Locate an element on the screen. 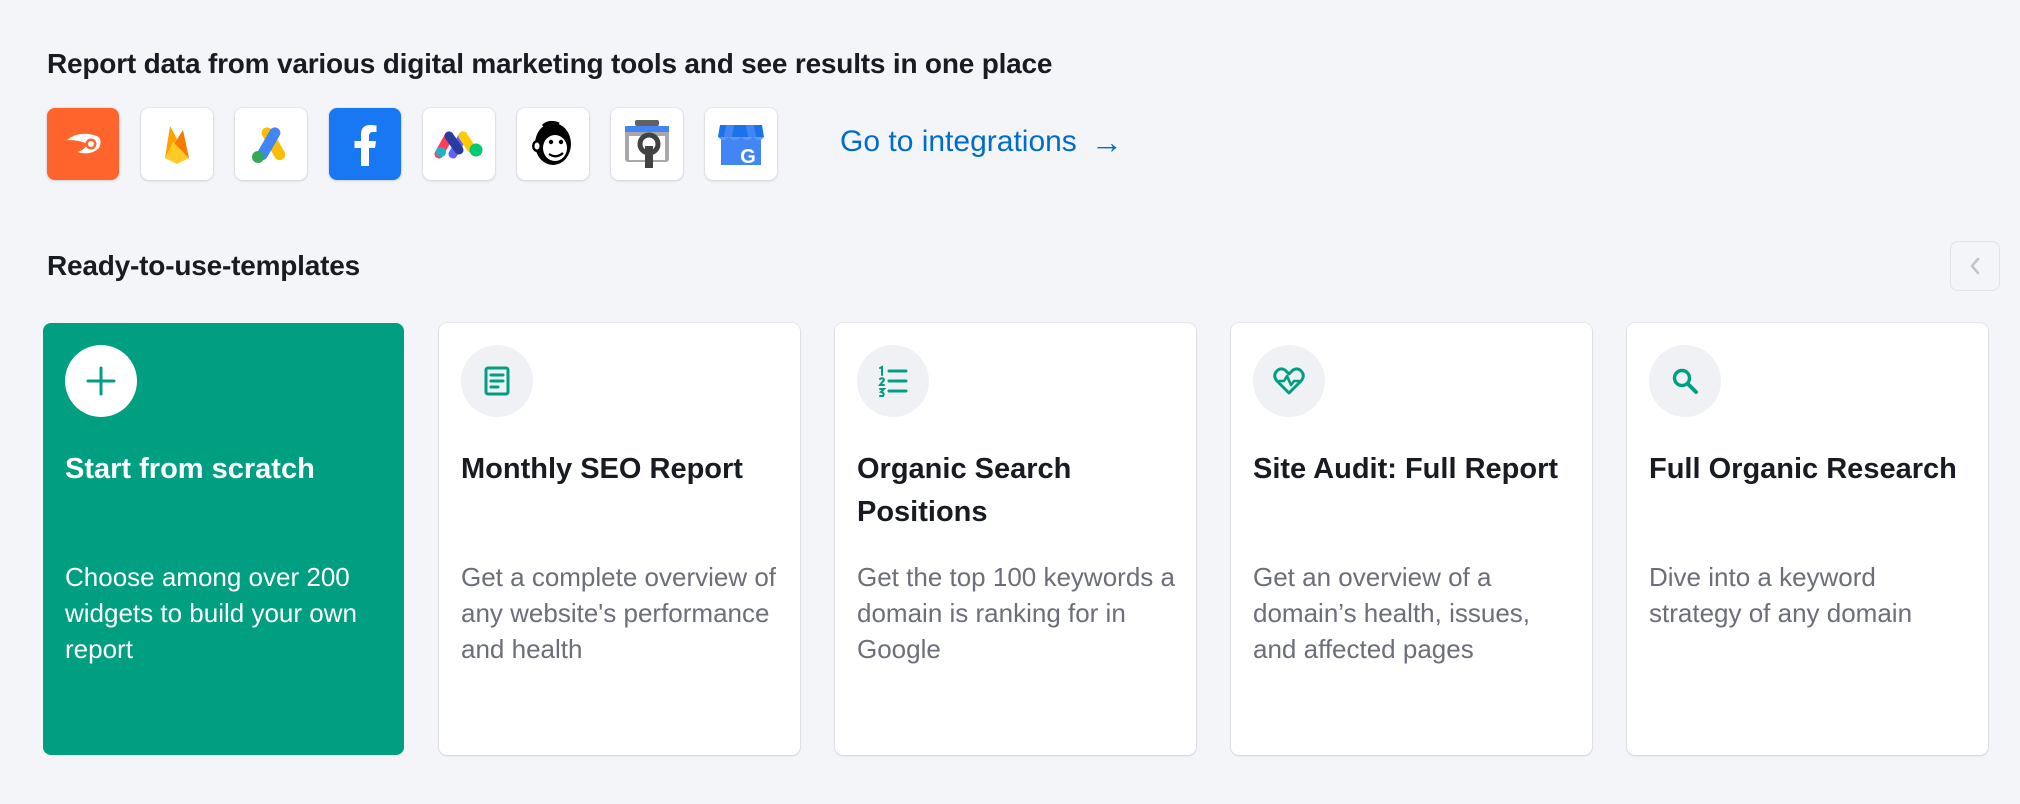 The height and width of the screenshot is (804, 2020). integration-semrush is located at coordinates (83, 144).